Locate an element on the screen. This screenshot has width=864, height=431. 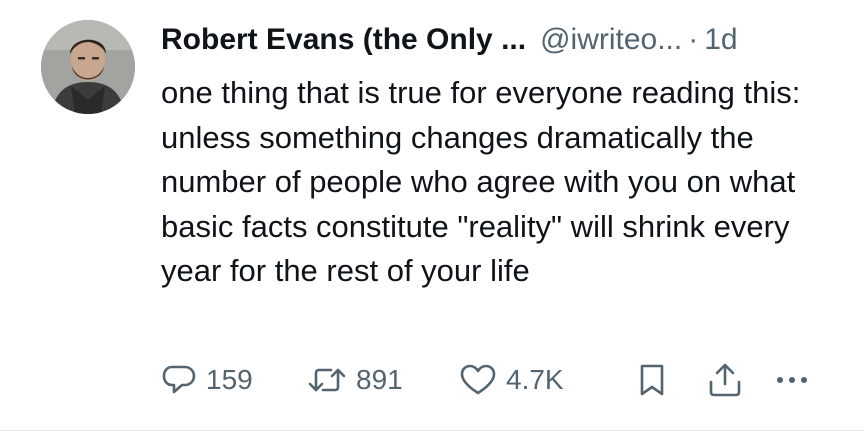
like-button: 4.7K is located at coordinates (511, 380).